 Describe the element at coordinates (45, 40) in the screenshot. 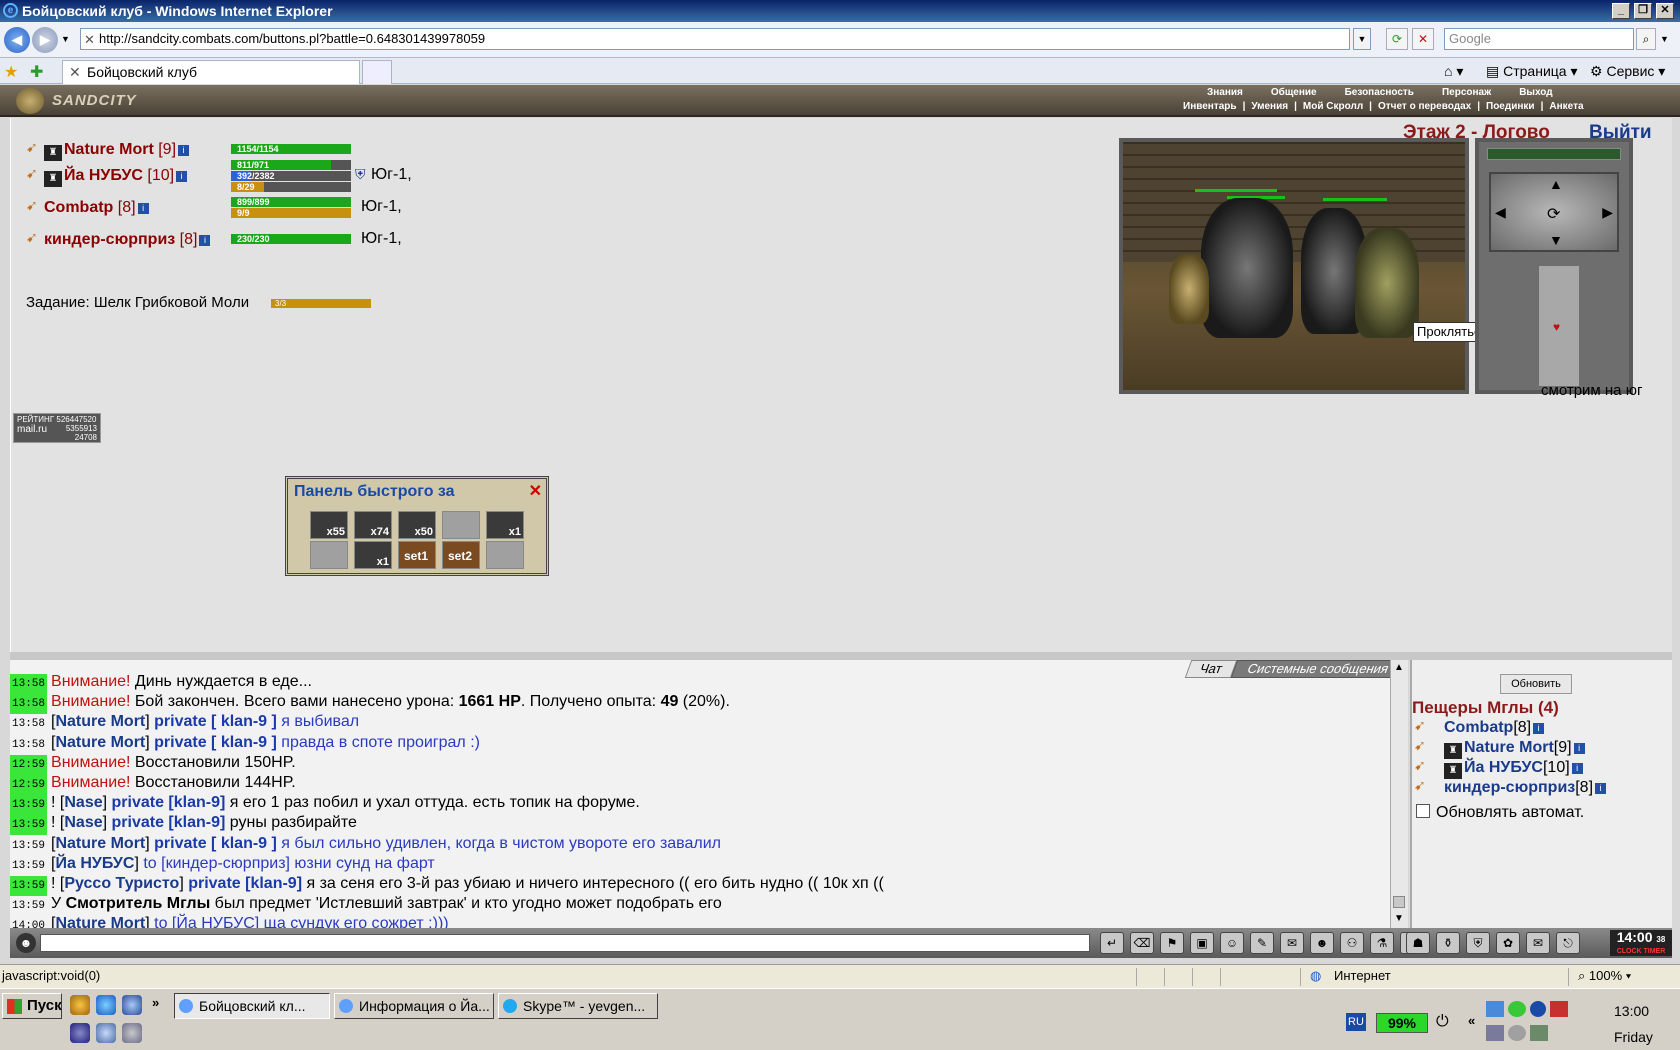

I see `forward-button: ▶` at that location.